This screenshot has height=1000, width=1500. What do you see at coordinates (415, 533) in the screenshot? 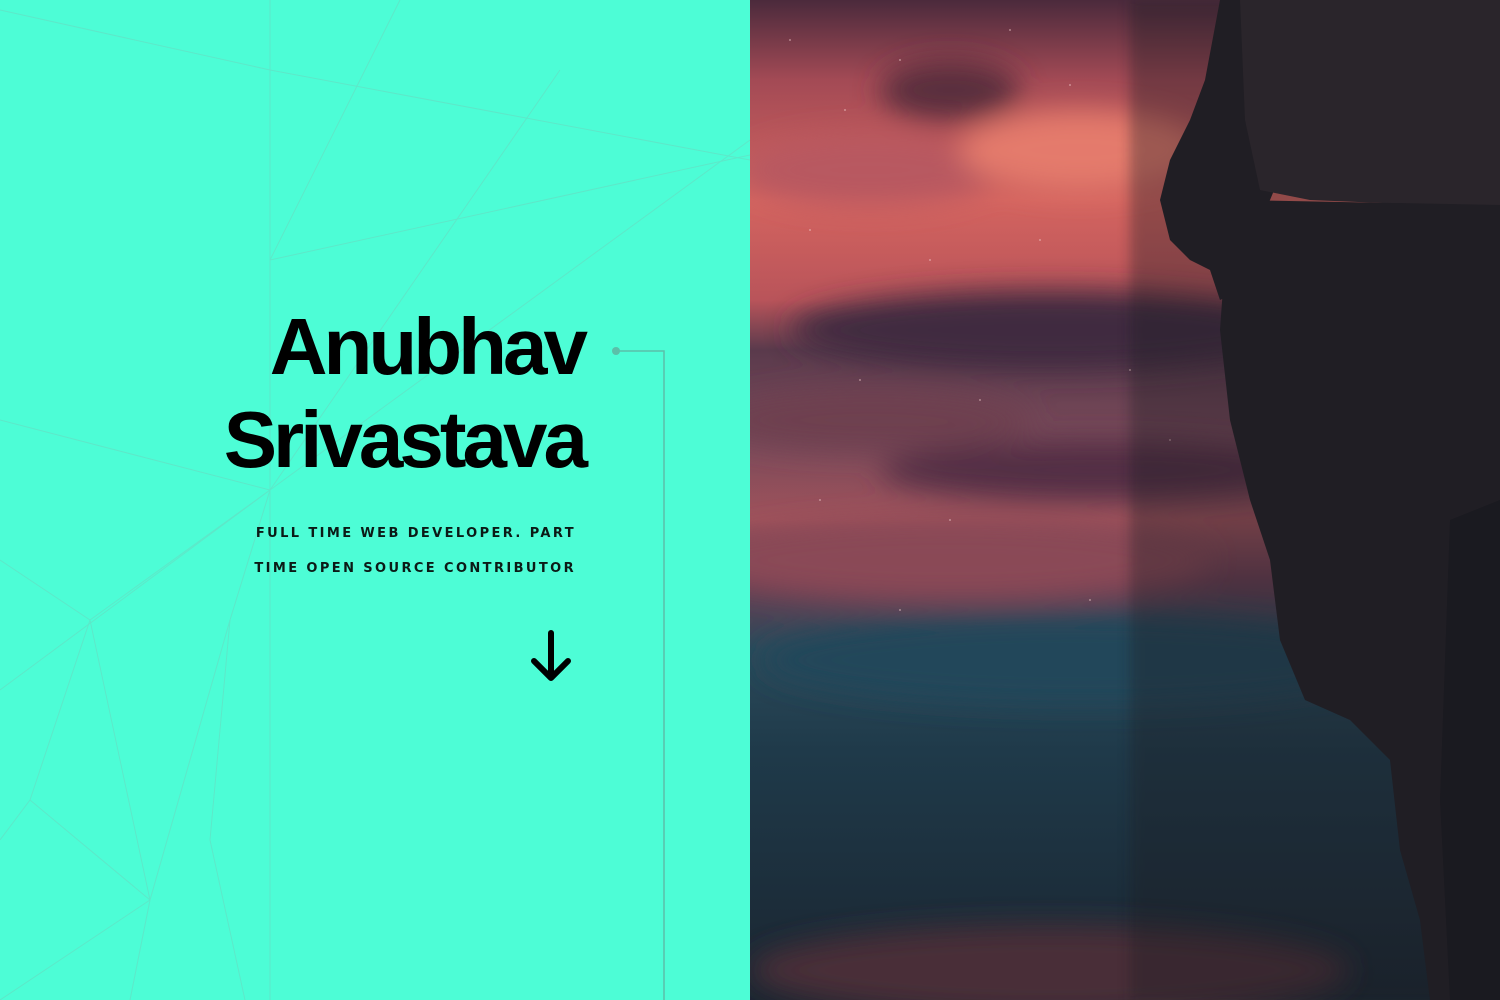
I see `tagline-line-1: FULL TIME WEB DEVELOPER. PART` at bounding box center [415, 533].